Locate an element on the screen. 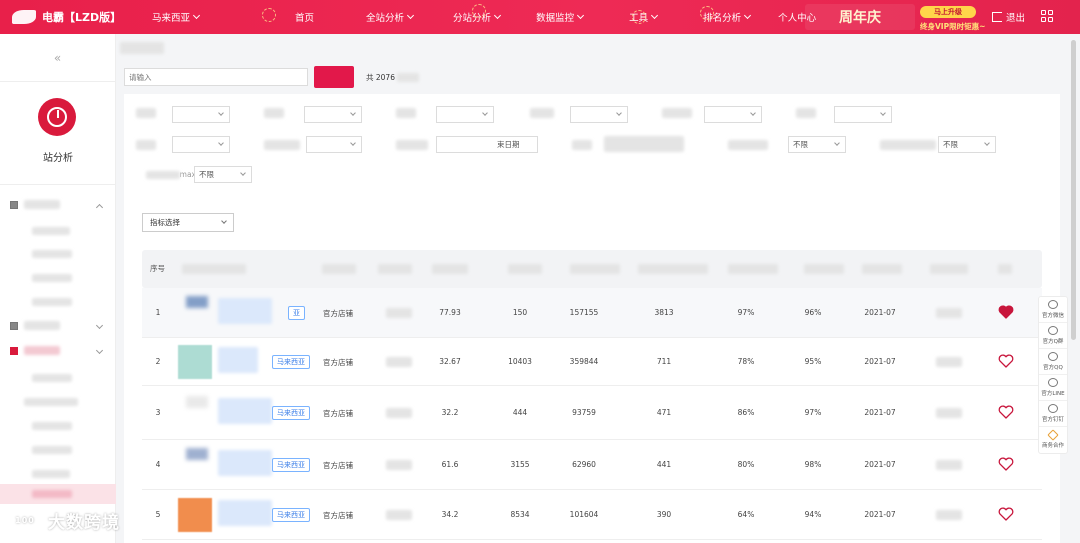 The width and height of the screenshot is (1080, 543). menu-icon is located at coordinates (14, 325).